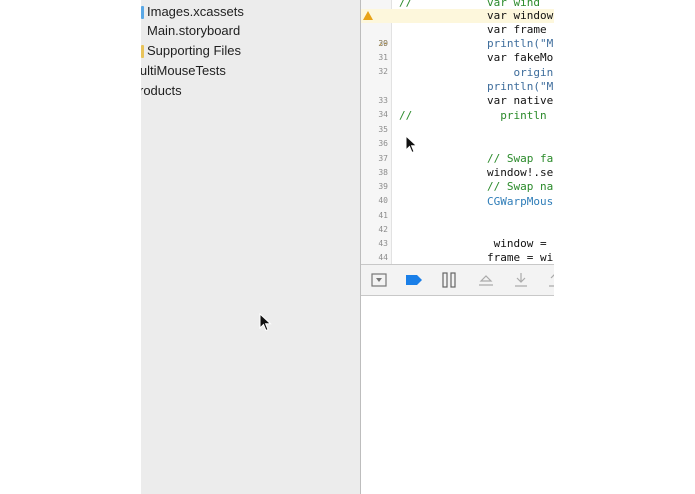 The image size is (695, 494). What do you see at coordinates (520, 201) in the screenshot?
I see `code-text: CGWarpMous` at bounding box center [520, 201].